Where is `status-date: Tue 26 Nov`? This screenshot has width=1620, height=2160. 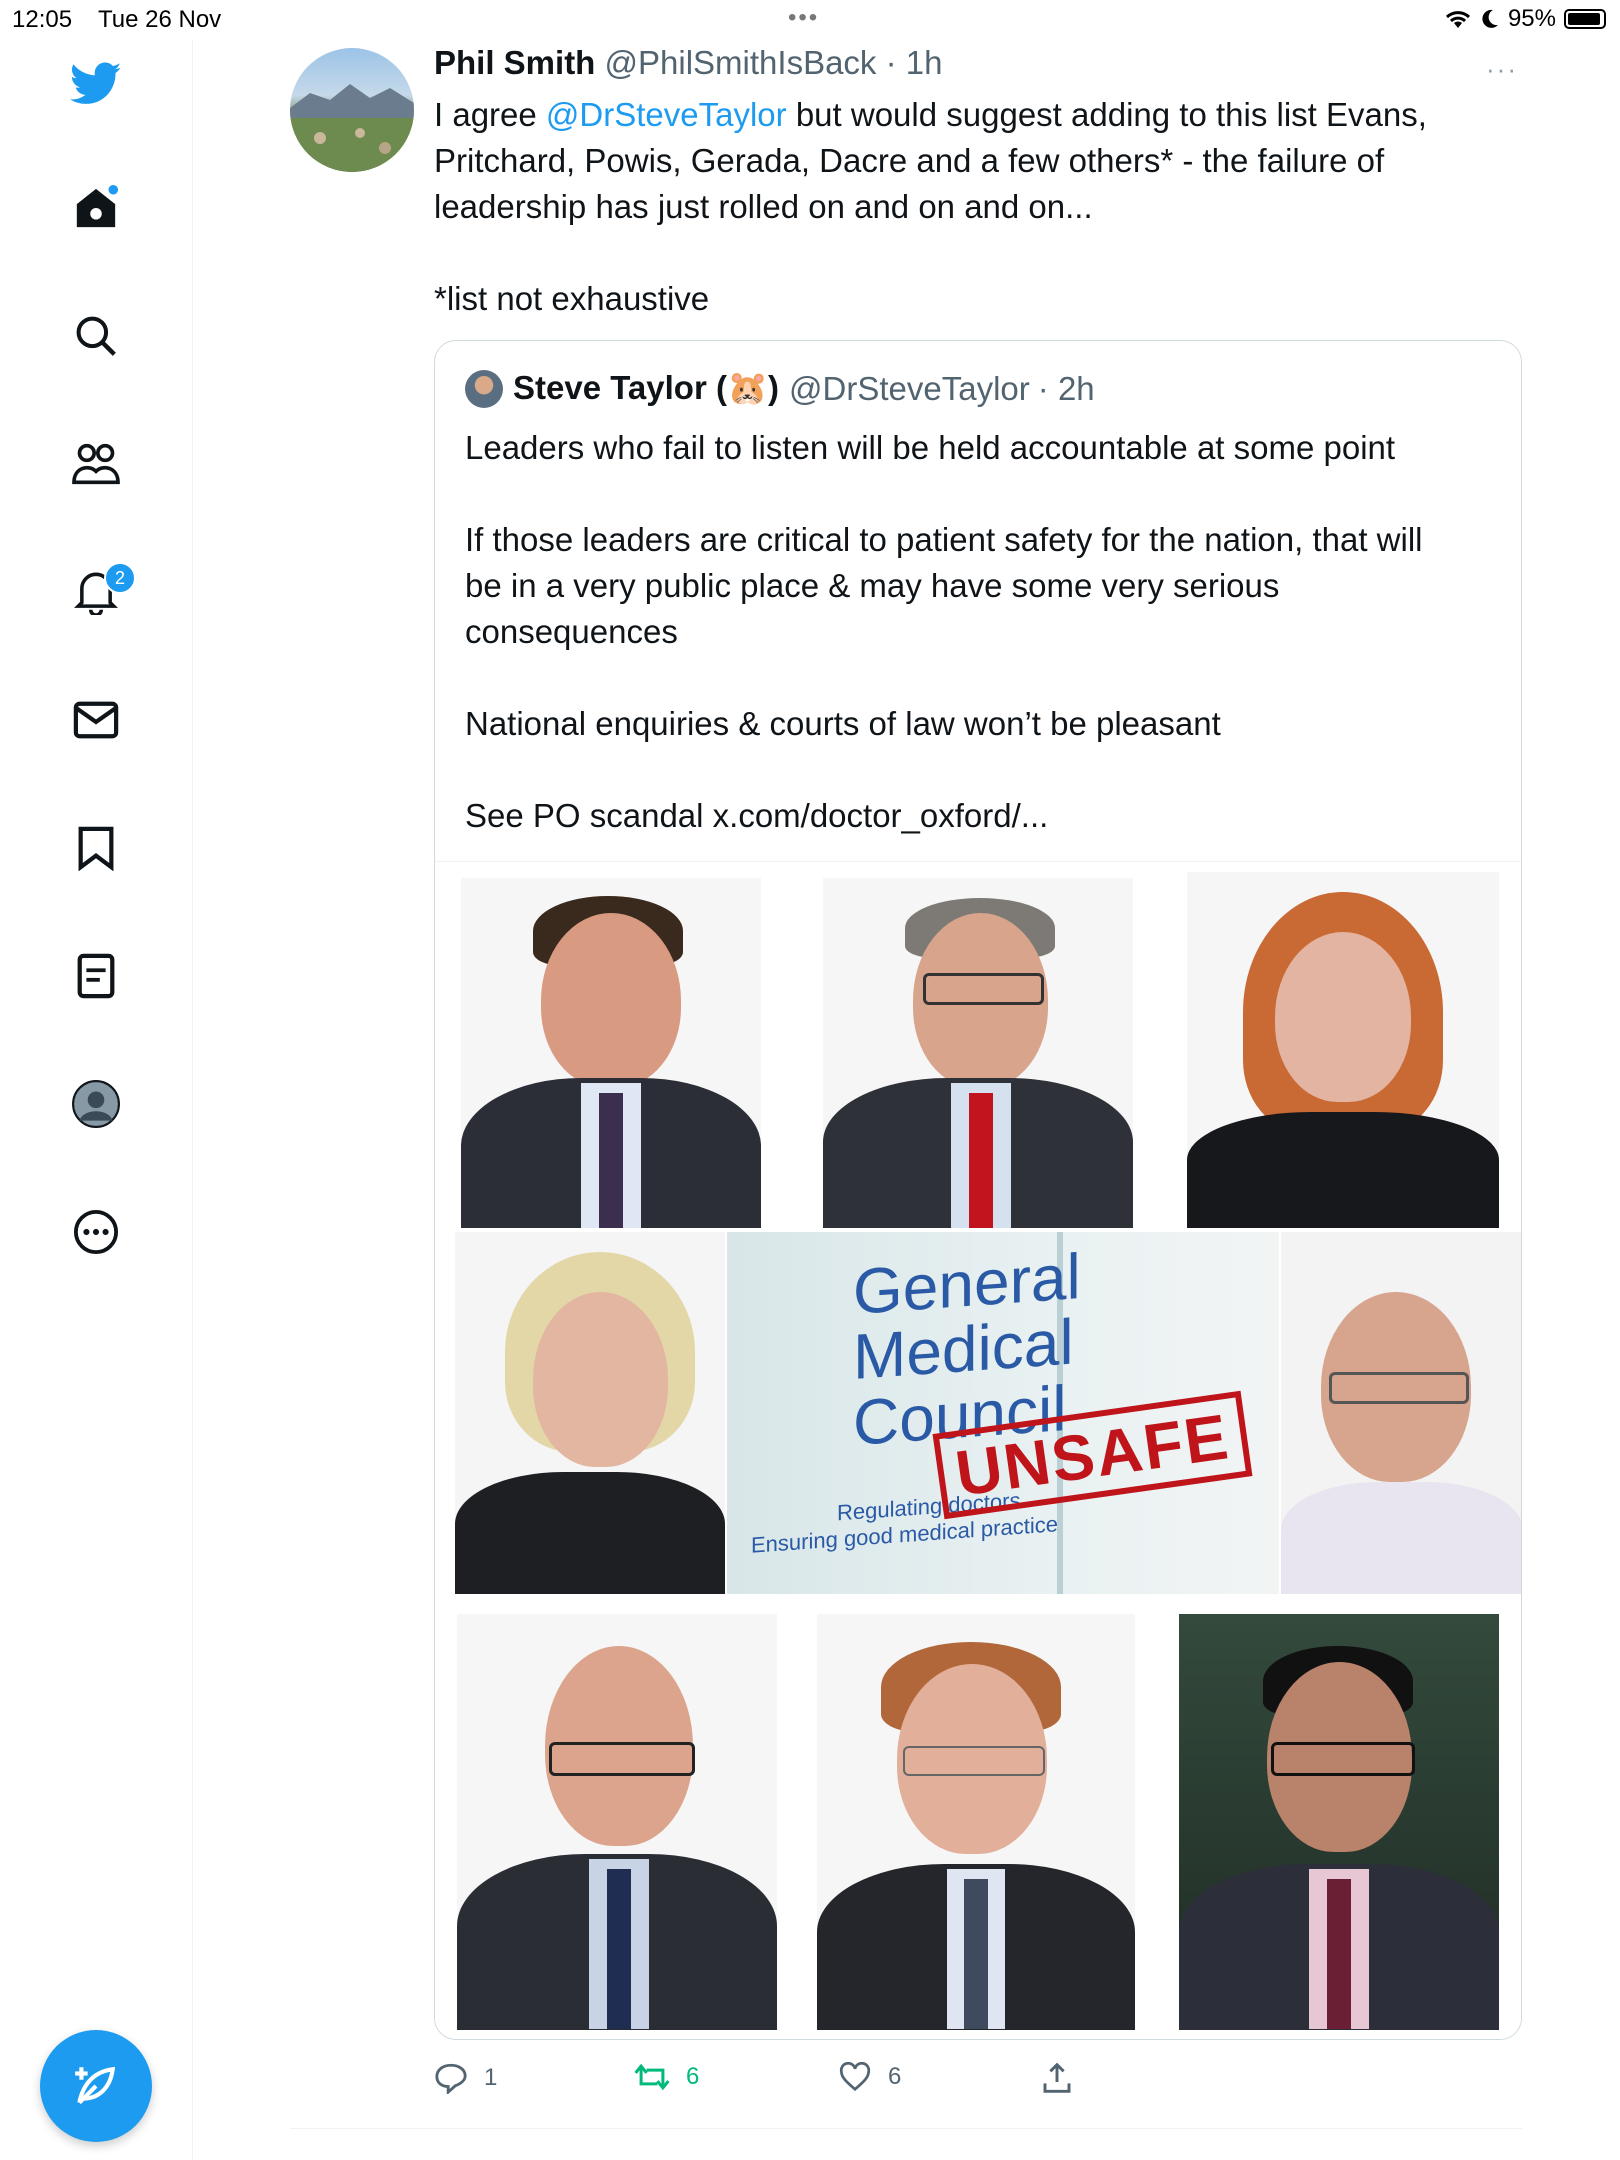 status-date: Tue 26 Nov is located at coordinates (160, 19).